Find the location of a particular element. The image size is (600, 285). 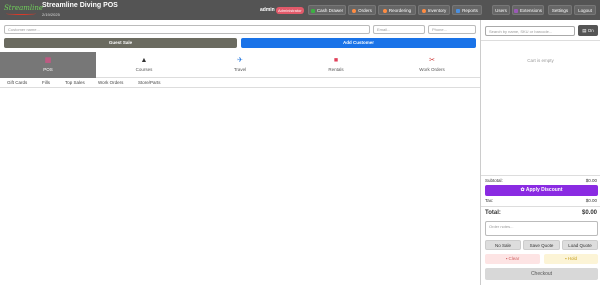

tab-travel: ✈ Travel is located at coordinates (240, 65).